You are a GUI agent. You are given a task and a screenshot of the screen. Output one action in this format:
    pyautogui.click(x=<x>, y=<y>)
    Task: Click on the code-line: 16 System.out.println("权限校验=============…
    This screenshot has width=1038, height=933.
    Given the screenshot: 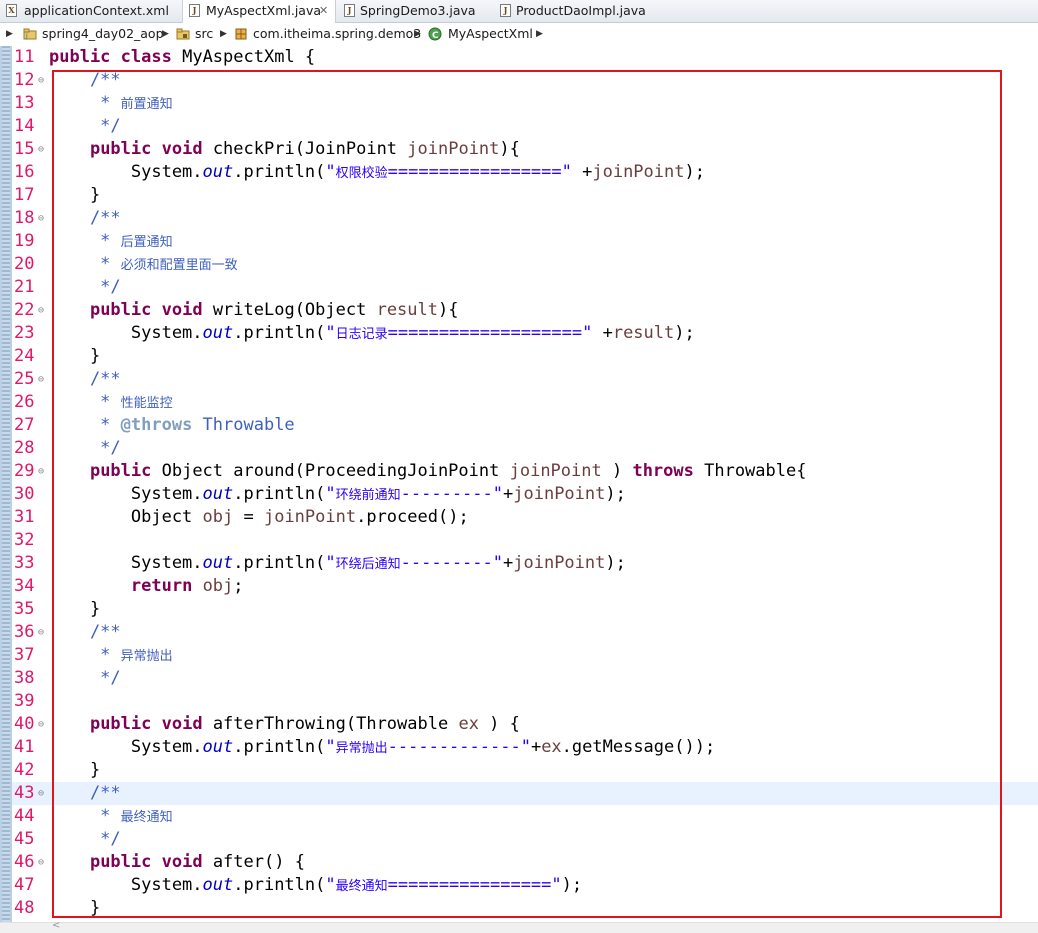 What is the action you would take?
    pyautogui.click(x=525, y=172)
    